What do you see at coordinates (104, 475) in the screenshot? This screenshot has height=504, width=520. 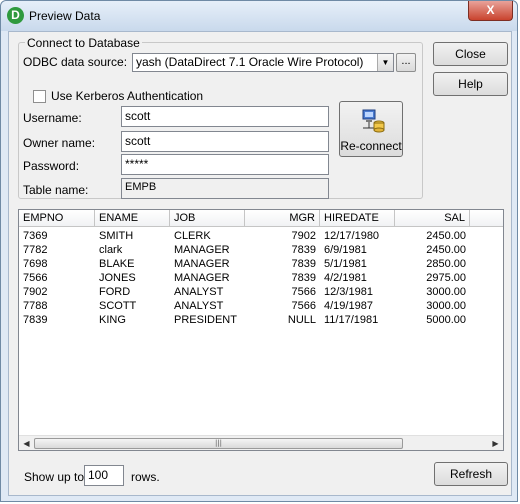 I see `rows-limit-field: 100` at bounding box center [104, 475].